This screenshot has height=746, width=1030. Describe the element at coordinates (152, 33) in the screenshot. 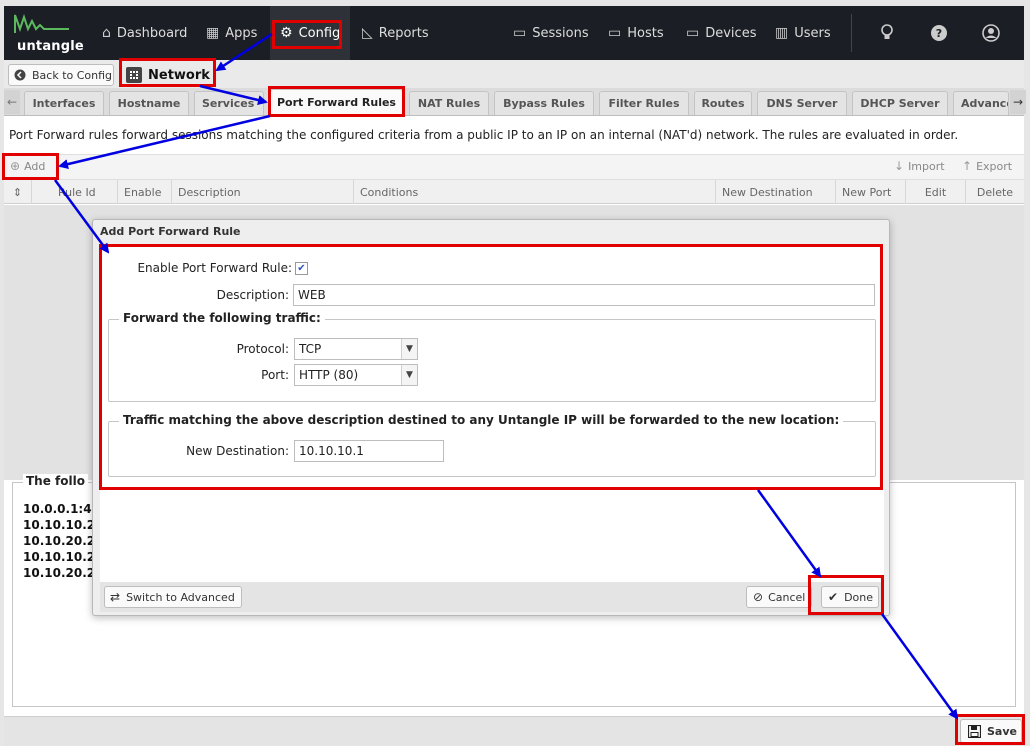

I see `nav-dashboard-label: Dashboard` at that location.